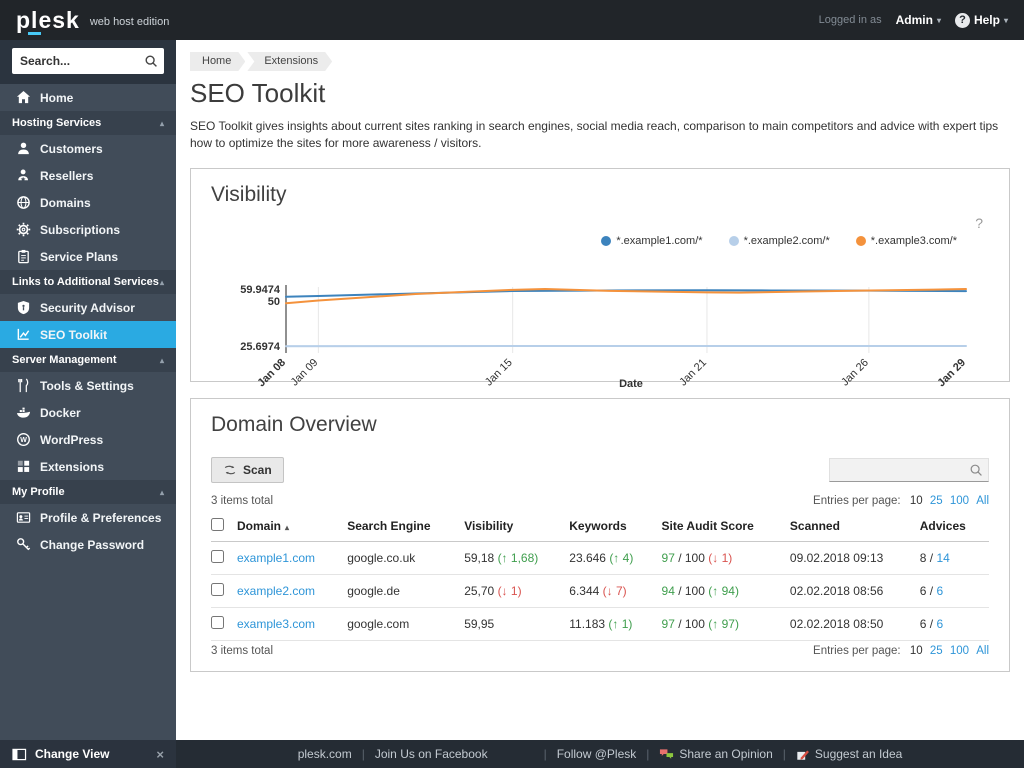  I want to click on sidebar-section-server-management: Server Management ▴, so click(88, 360).